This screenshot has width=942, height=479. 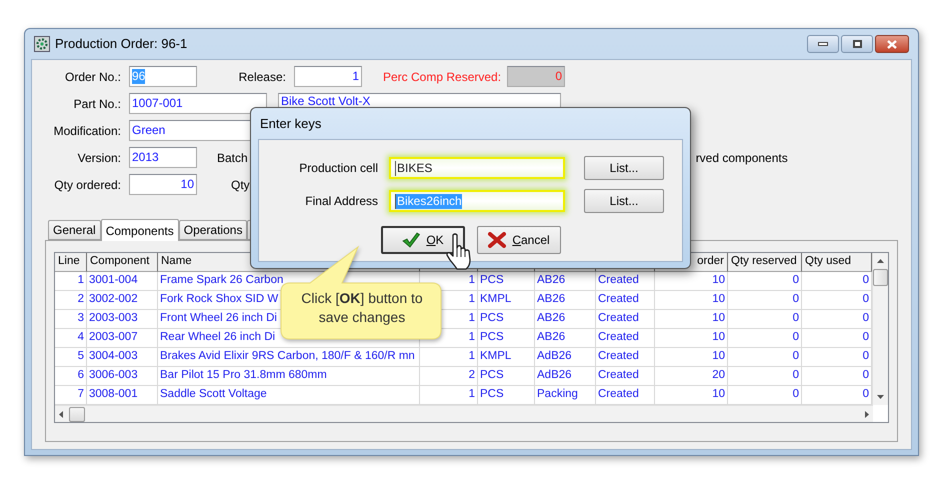 What do you see at coordinates (122, 376) in the screenshot?
I see `table-cell: 3006-003` at bounding box center [122, 376].